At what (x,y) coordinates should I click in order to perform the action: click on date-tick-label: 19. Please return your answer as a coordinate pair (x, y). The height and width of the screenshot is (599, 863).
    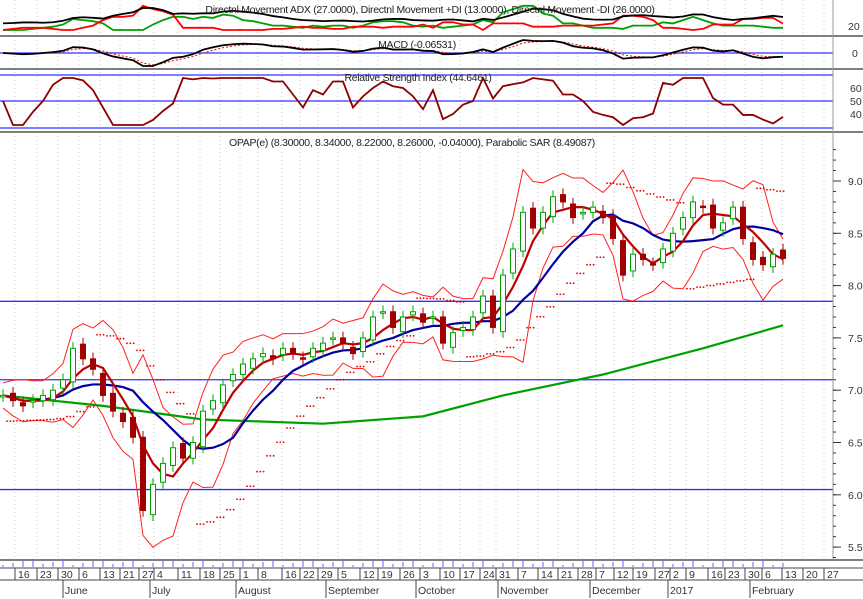
    Looking at the image, I should click on (642, 575).